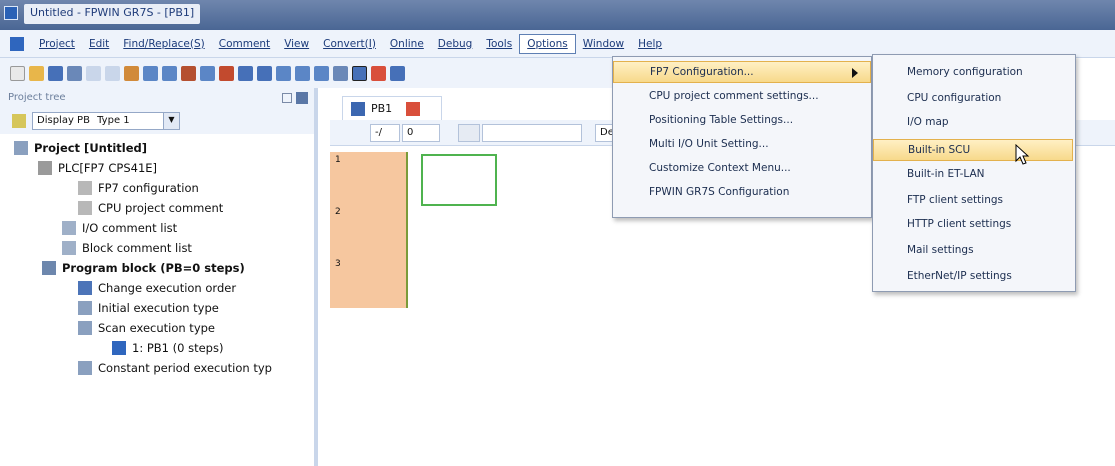 The image size is (1115, 466). What do you see at coordinates (157, 288) in the screenshot?
I see `tree-node-change-execution-order: Change execution order` at bounding box center [157, 288].